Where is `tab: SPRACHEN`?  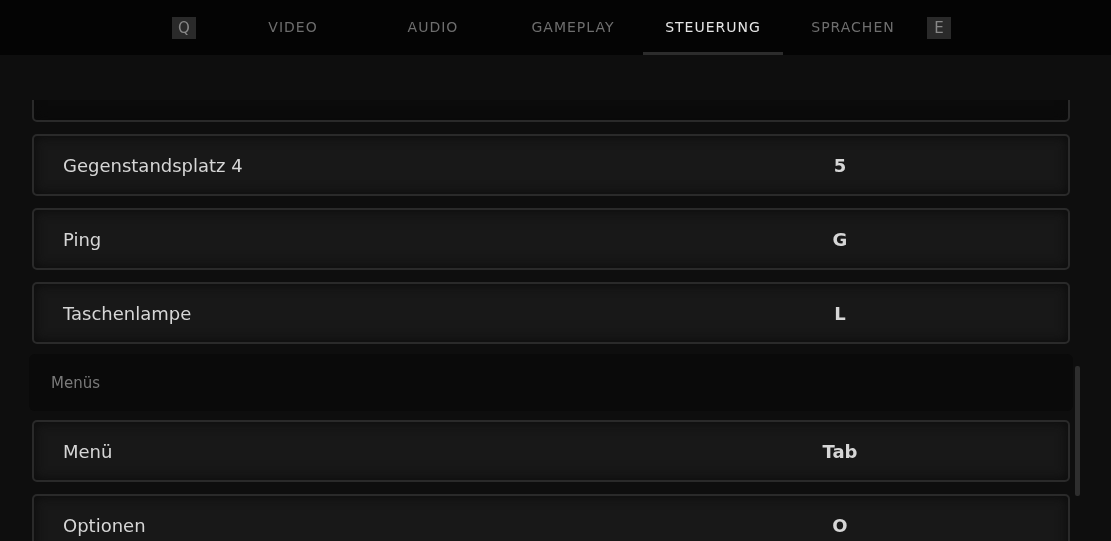
tab: SPRACHEN is located at coordinates (853, 27).